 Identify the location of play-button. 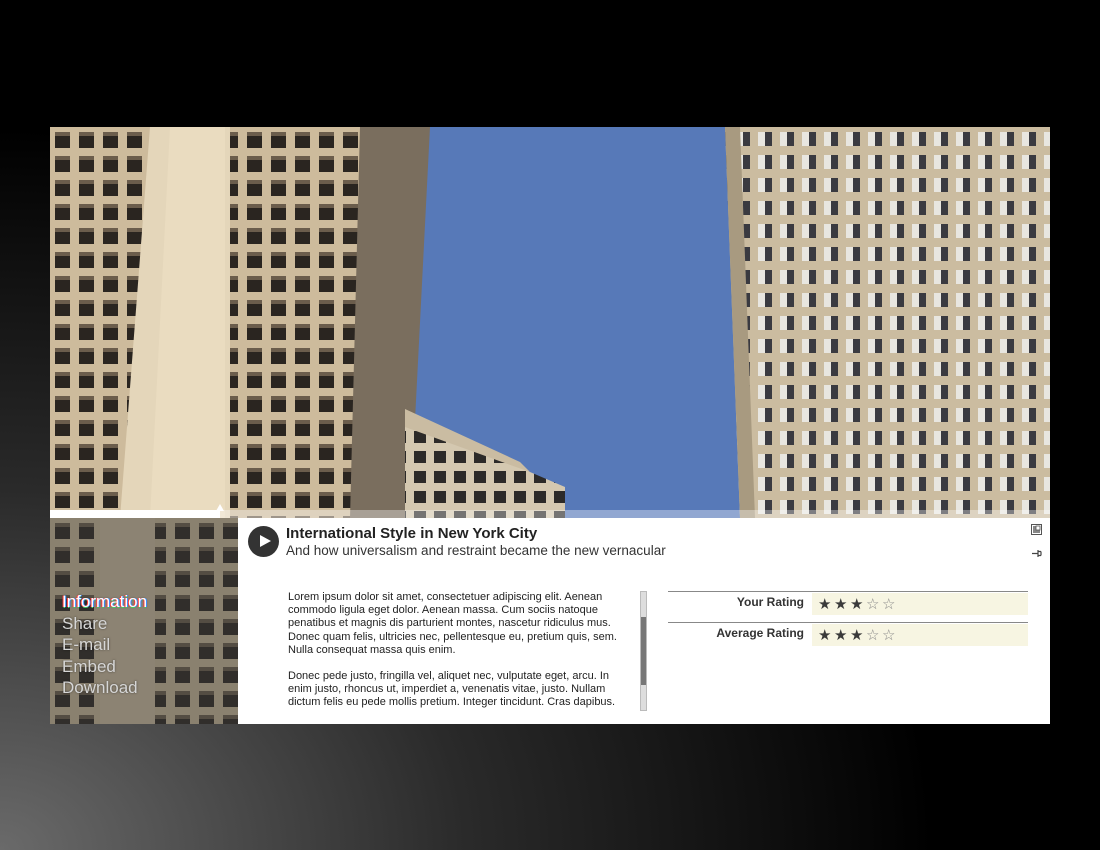
(263, 541).